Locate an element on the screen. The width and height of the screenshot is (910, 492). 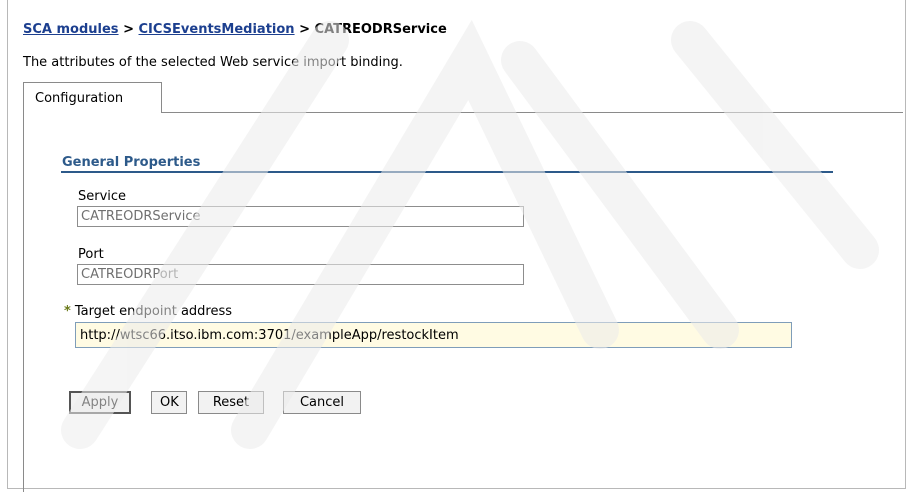
section-title-general-properties: General Properties is located at coordinates (131, 162).